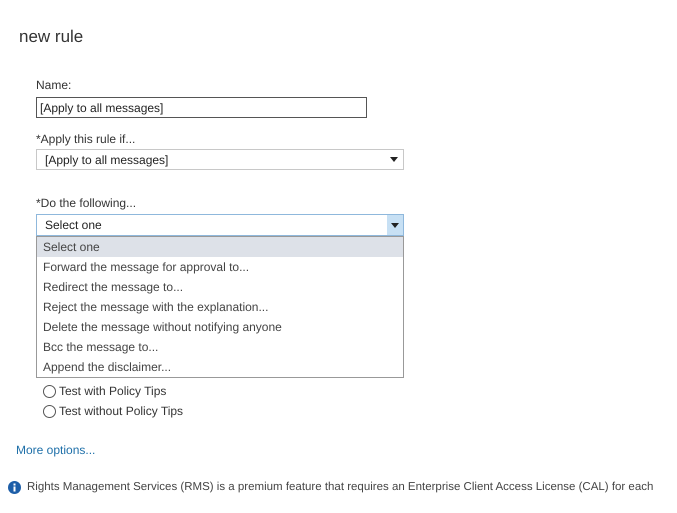  Describe the element at coordinates (14, 487) in the screenshot. I see `info-icon` at that location.